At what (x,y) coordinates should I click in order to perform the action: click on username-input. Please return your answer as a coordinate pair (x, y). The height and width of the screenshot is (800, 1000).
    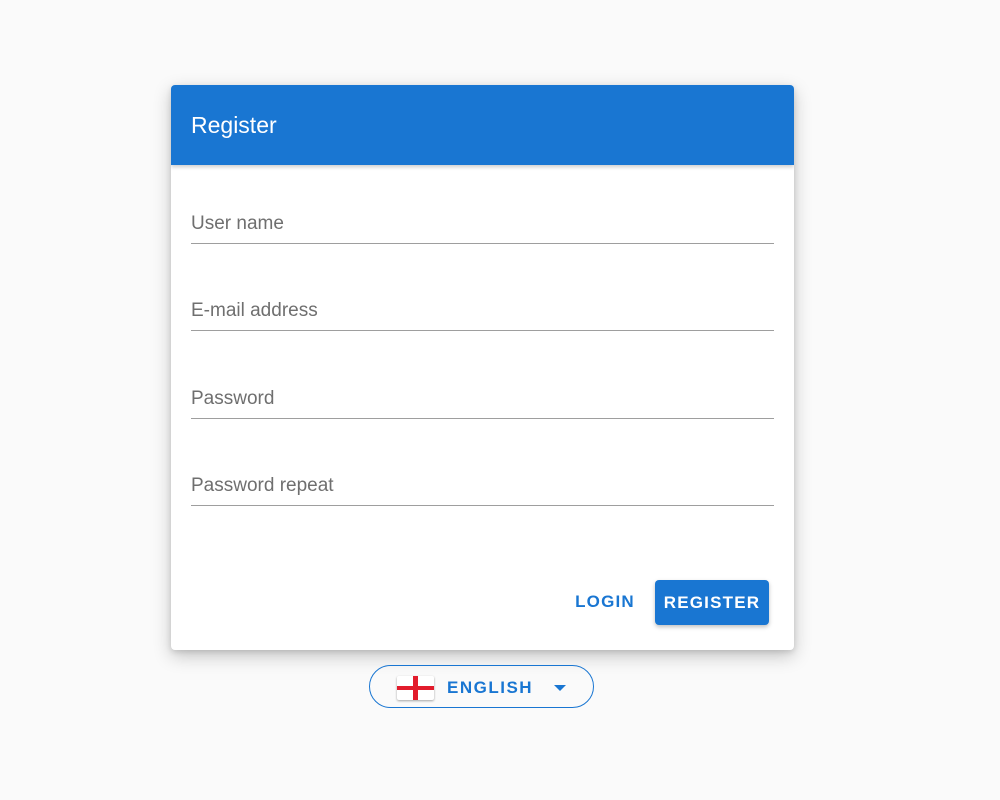
    Looking at the image, I should click on (482, 224).